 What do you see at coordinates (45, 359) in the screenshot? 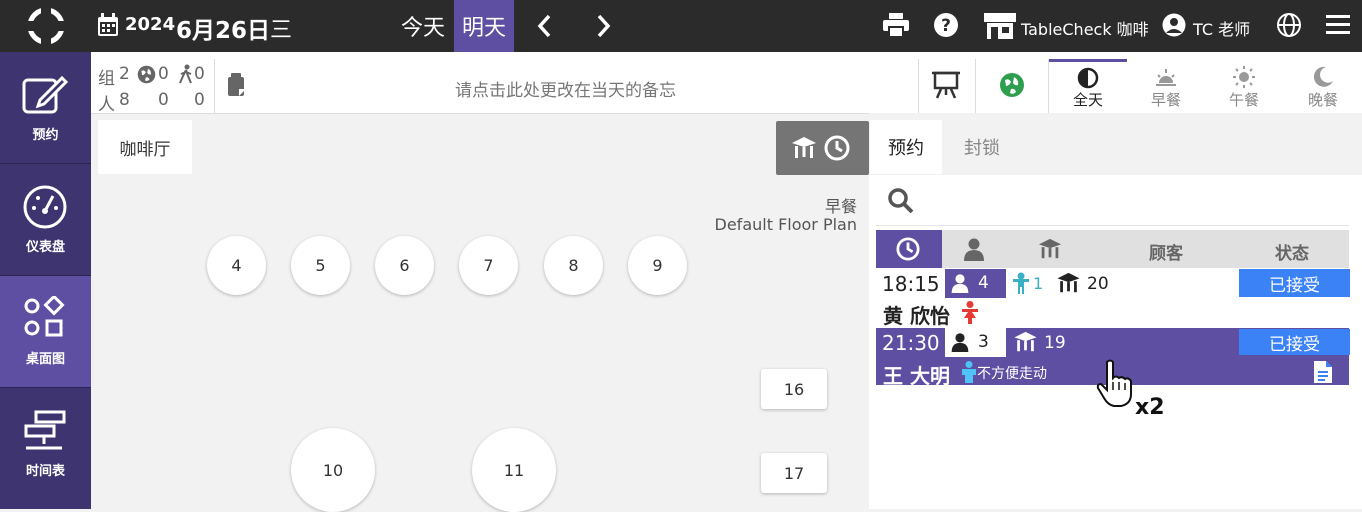
I see `sidebar-item-label: 桌面图` at bounding box center [45, 359].